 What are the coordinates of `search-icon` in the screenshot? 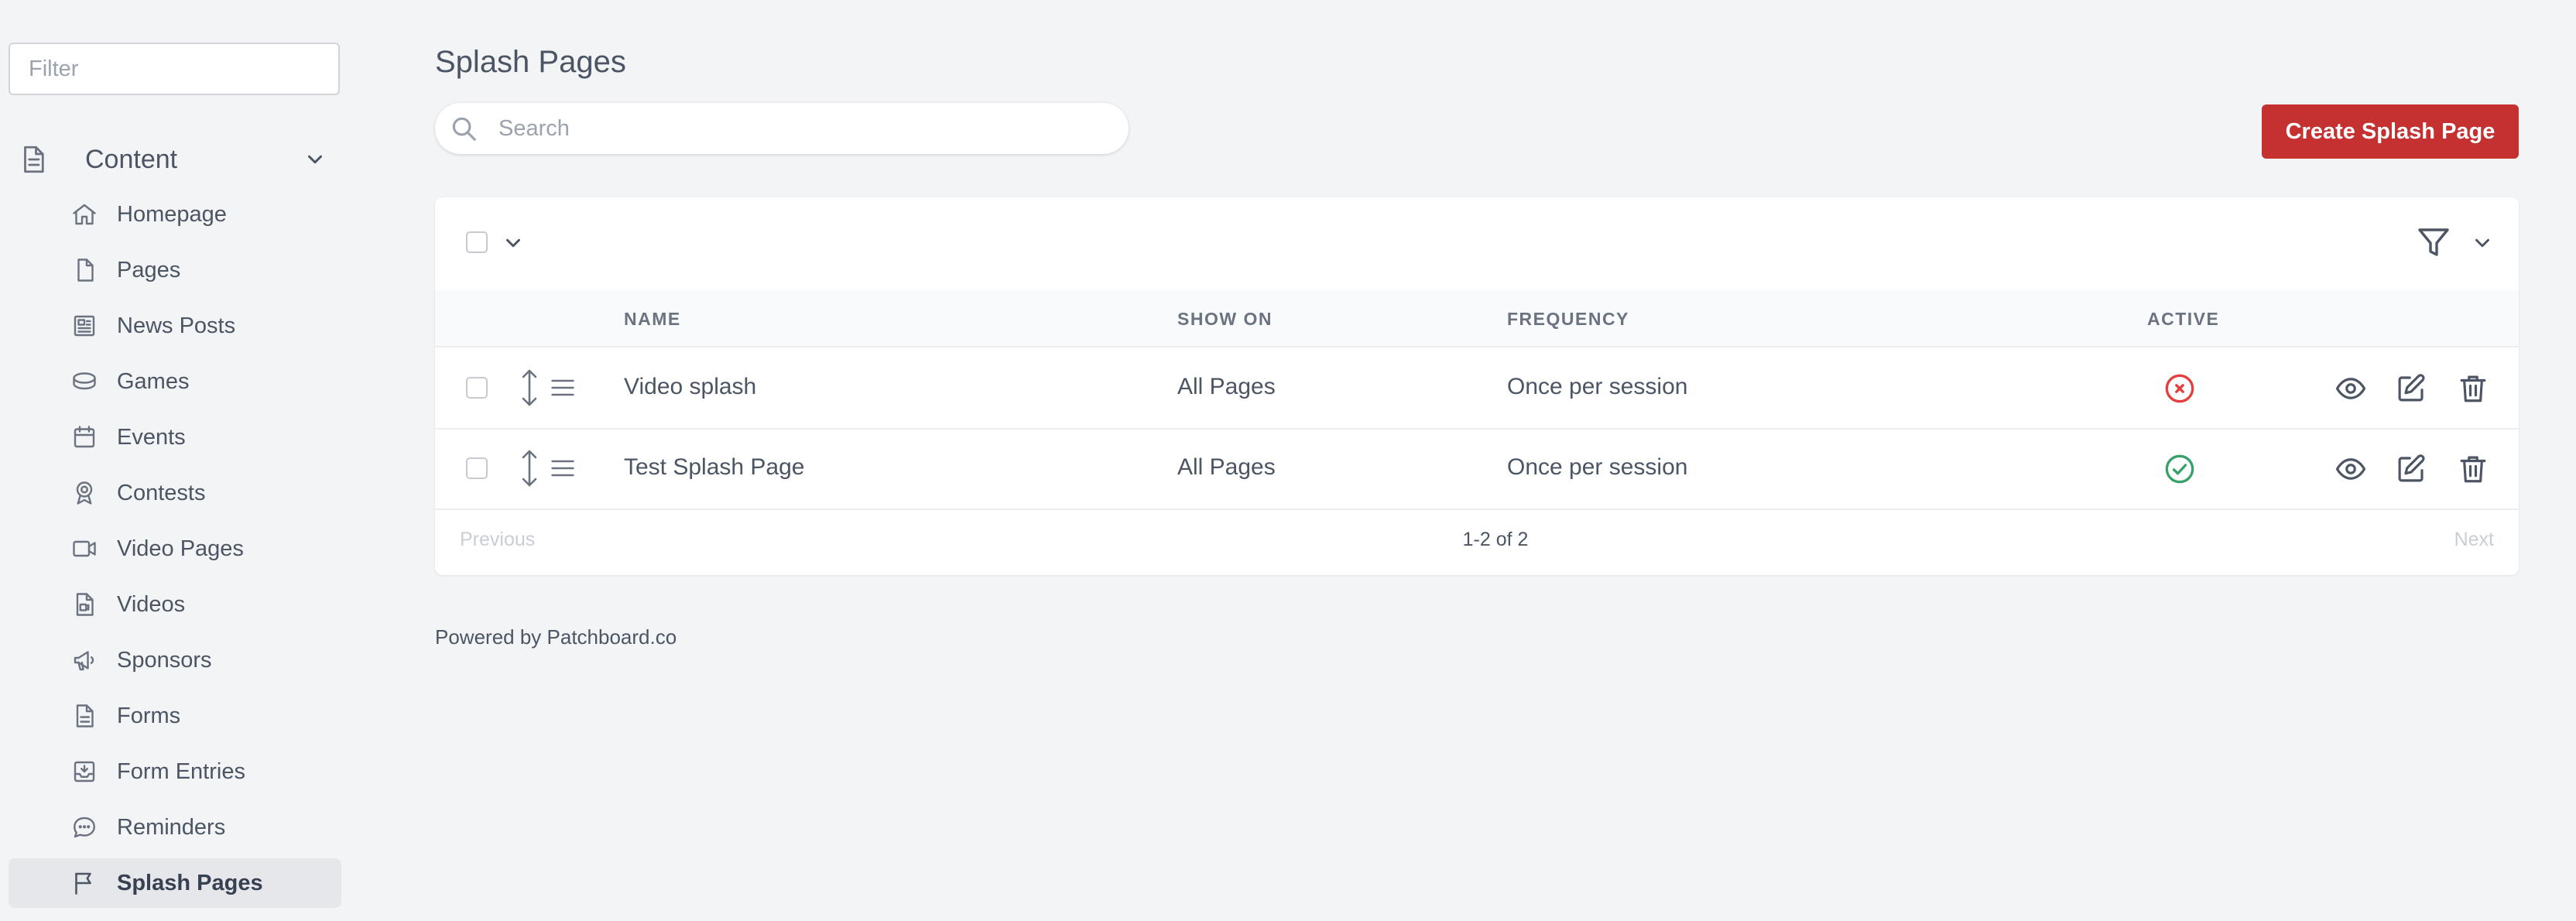 It's located at (464, 129).